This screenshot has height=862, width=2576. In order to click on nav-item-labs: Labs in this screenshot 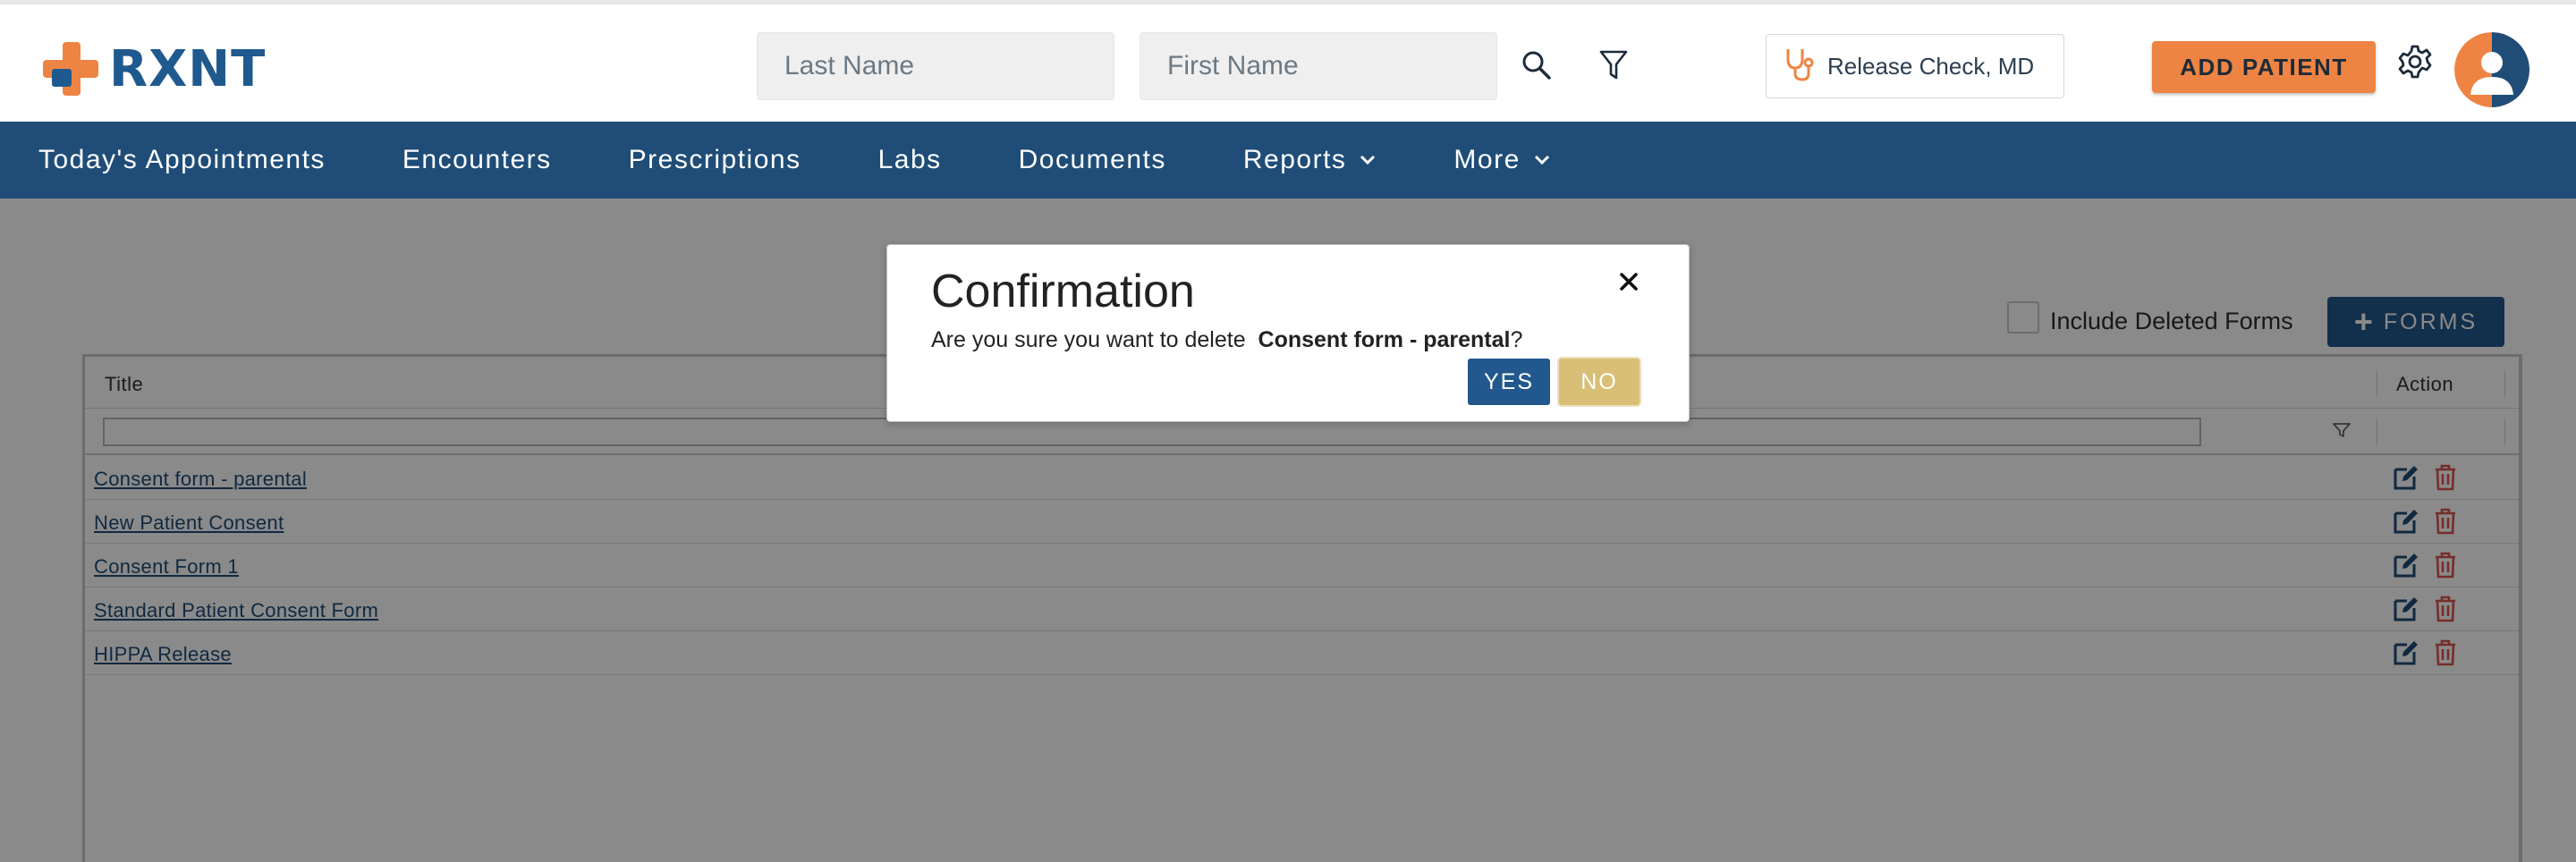, I will do `click(910, 160)`.